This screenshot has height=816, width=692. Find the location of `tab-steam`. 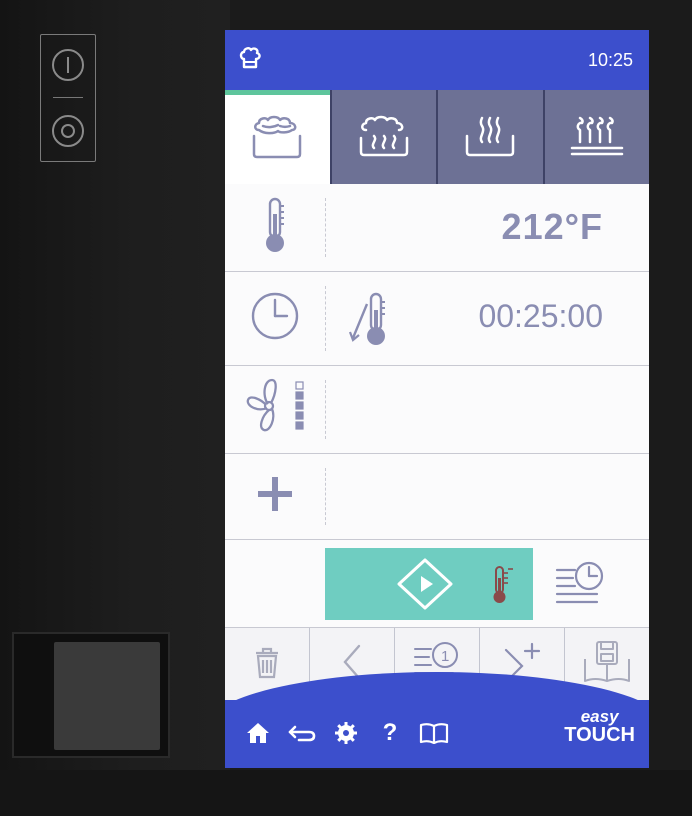

tab-steam is located at coordinates (489, 137).